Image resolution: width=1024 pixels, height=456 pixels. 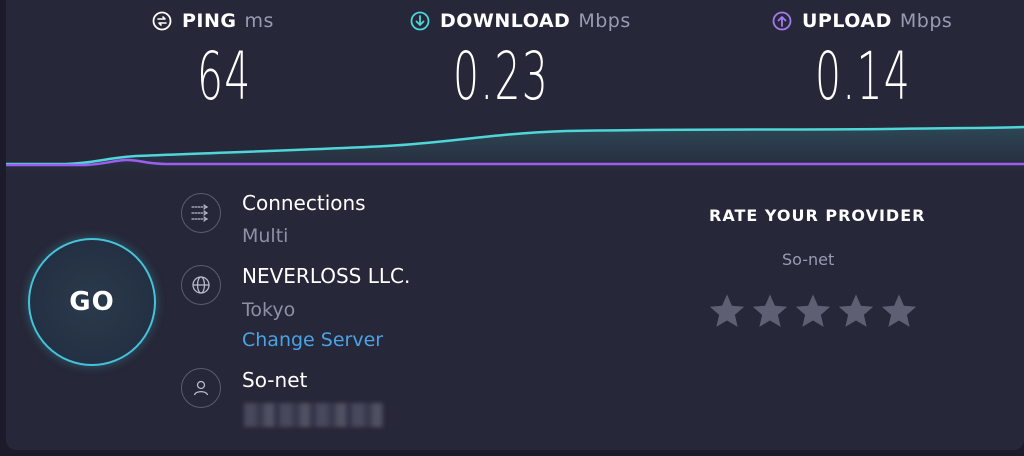 I want to click on connections-title: Connections, so click(x=304, y=203).